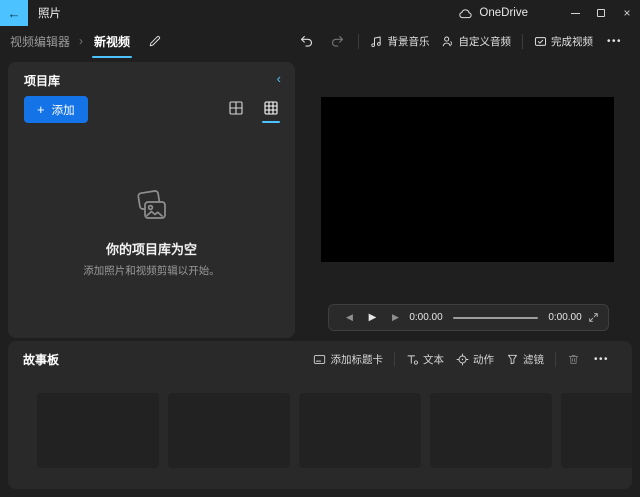 The image size is (640, 497). I want to click on add-title-card-button: 添加标题卡, so click(348, 359).